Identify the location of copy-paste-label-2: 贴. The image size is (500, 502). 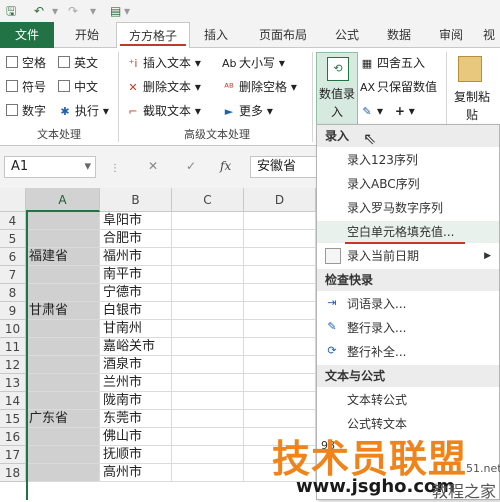
(472, 115).